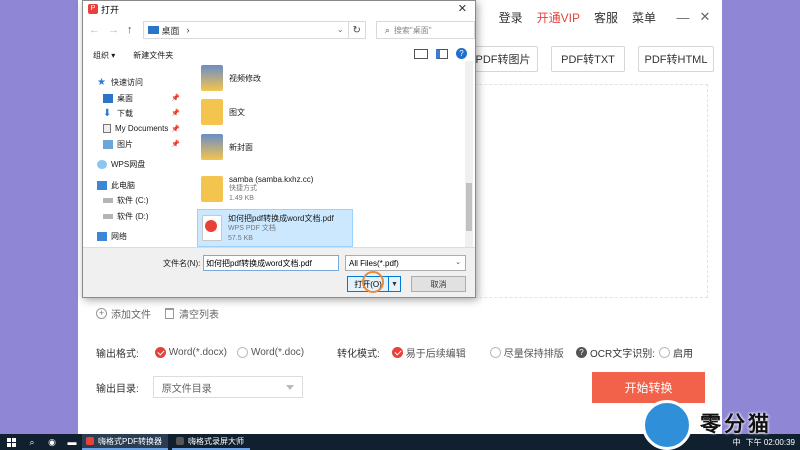 Image resolution: width=800 pixels, height=450 pixels. I want to click on checked-radio-icon, so click(397, 352).